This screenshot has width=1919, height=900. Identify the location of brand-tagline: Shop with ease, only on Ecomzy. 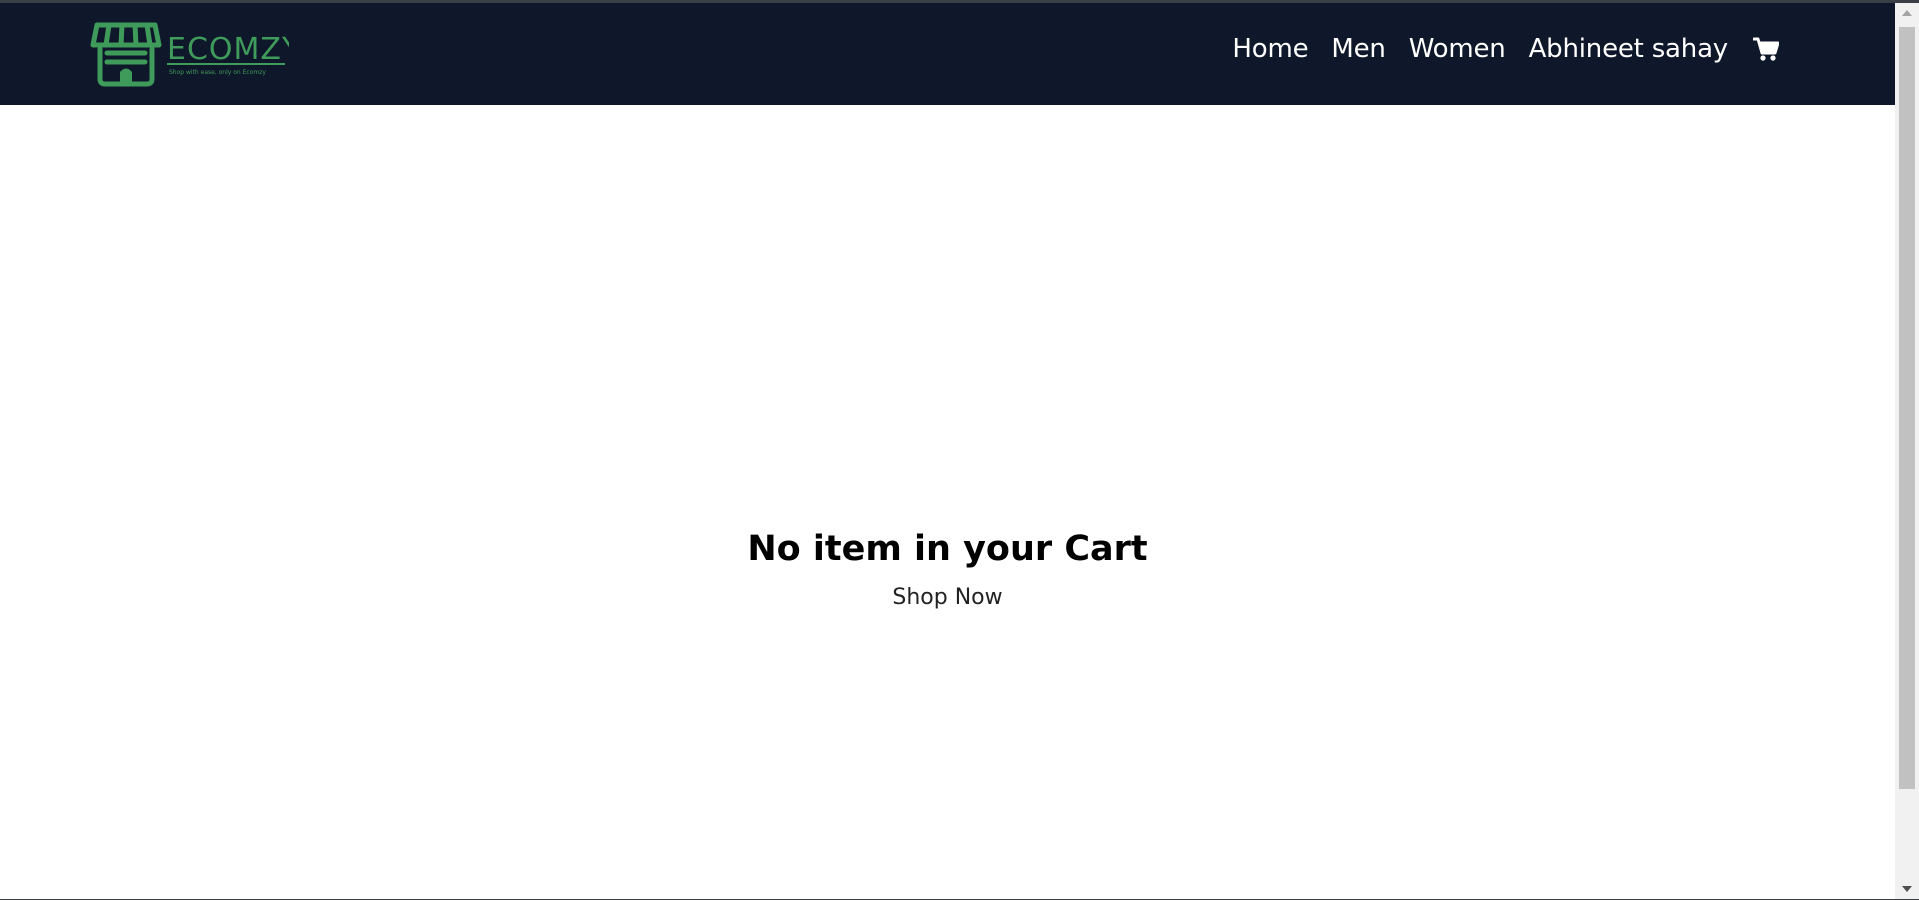
(217, 72).